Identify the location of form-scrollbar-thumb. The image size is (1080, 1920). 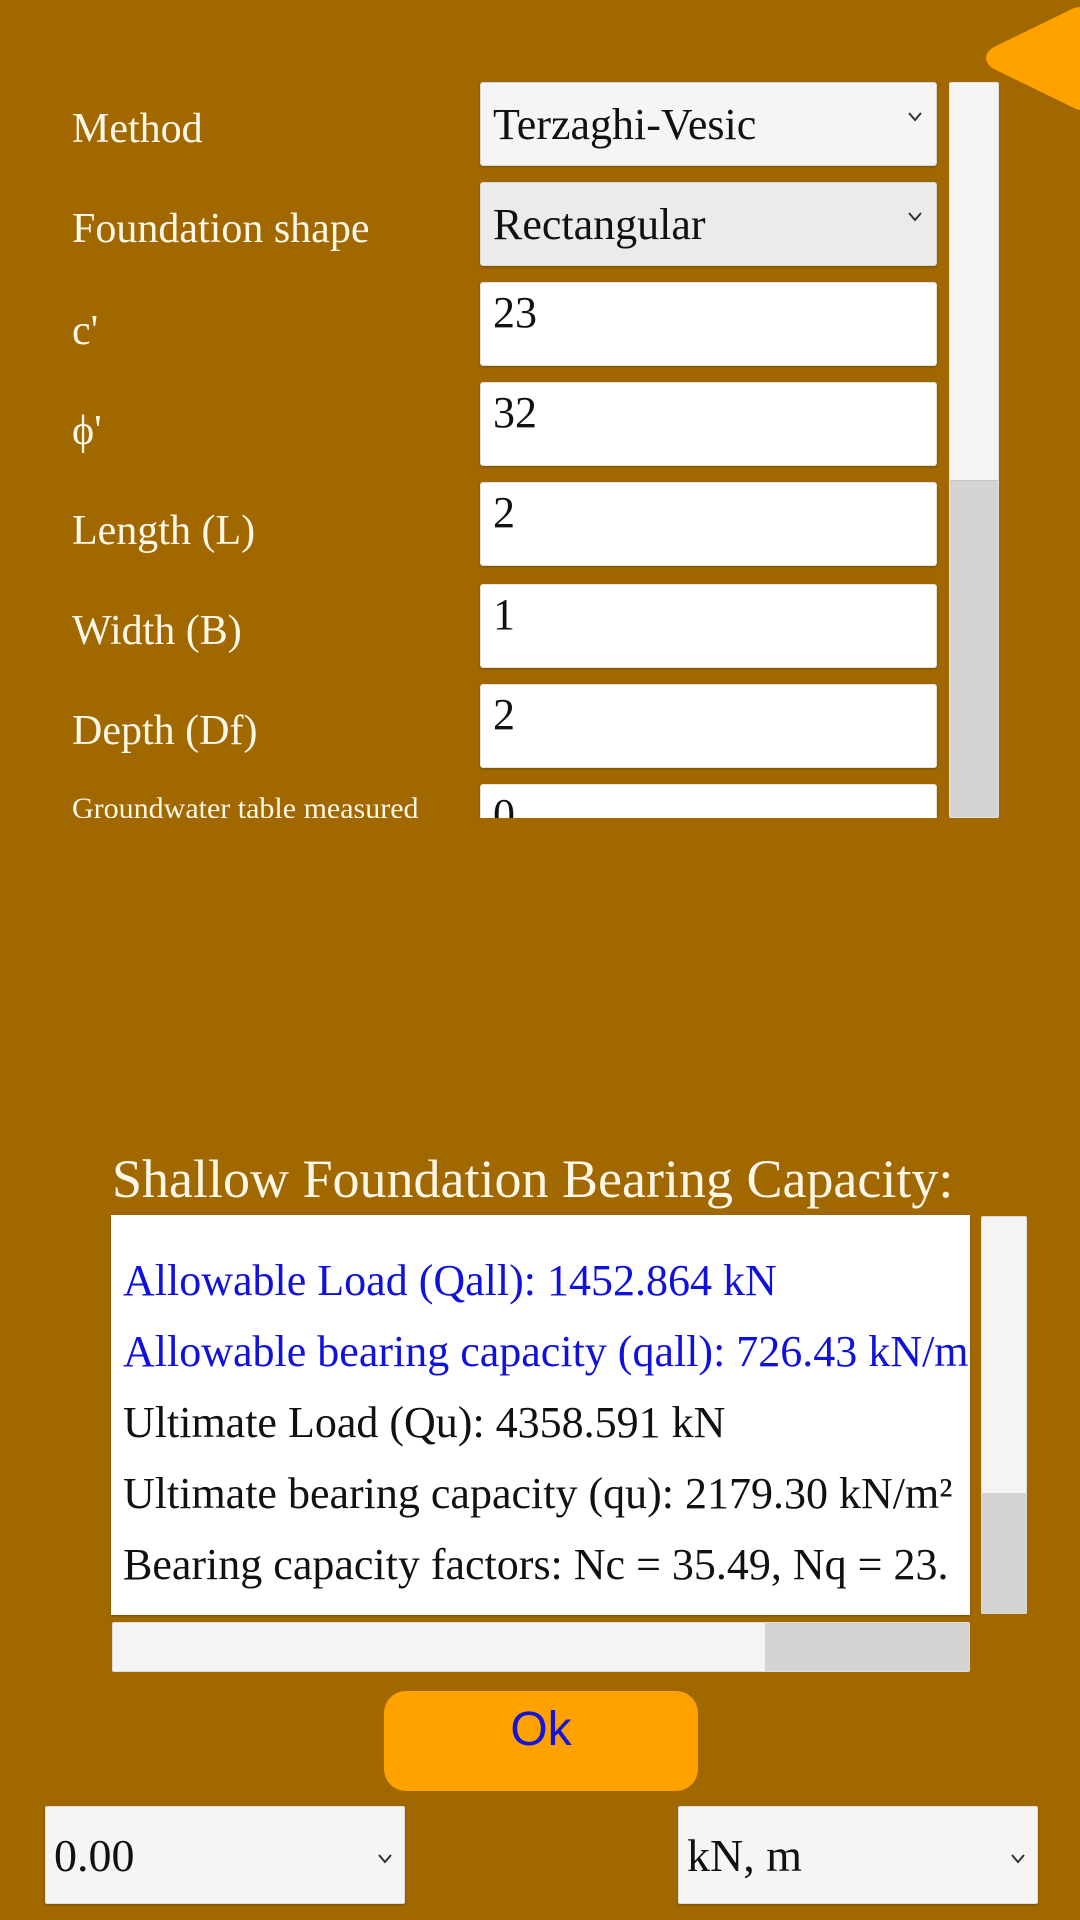
(974, 648).